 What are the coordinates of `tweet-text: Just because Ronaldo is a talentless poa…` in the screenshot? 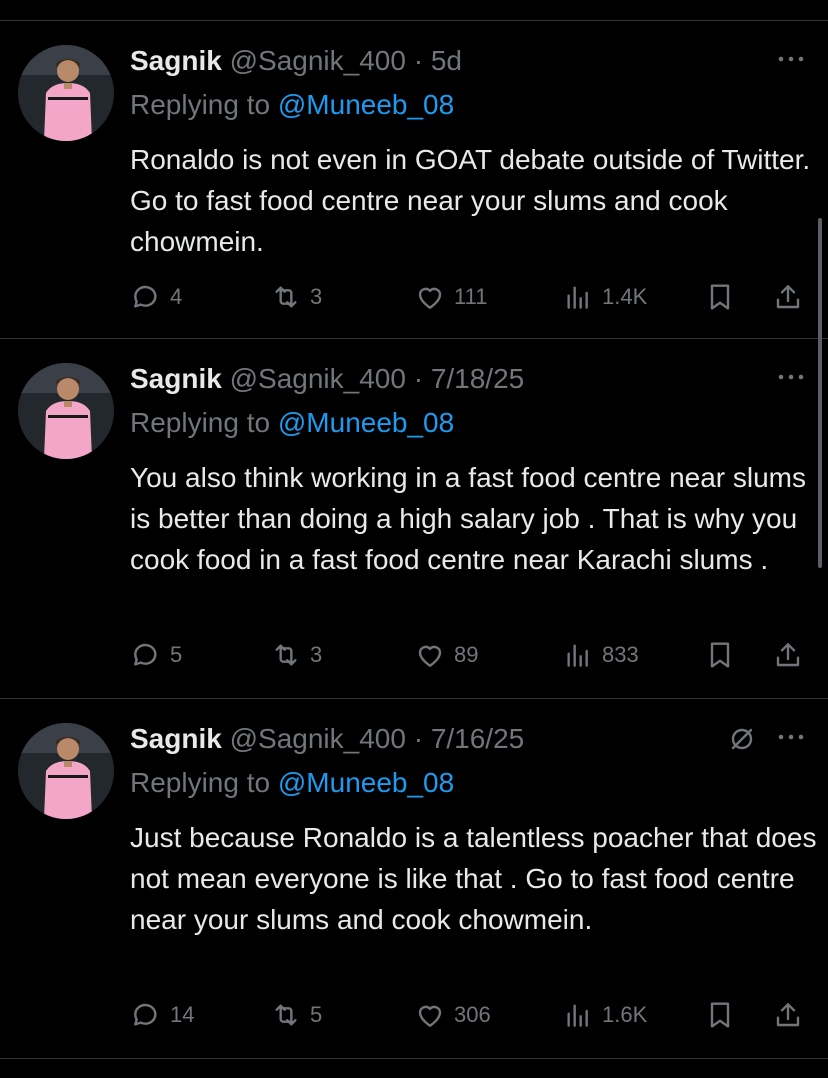 It's located at (473, 878).